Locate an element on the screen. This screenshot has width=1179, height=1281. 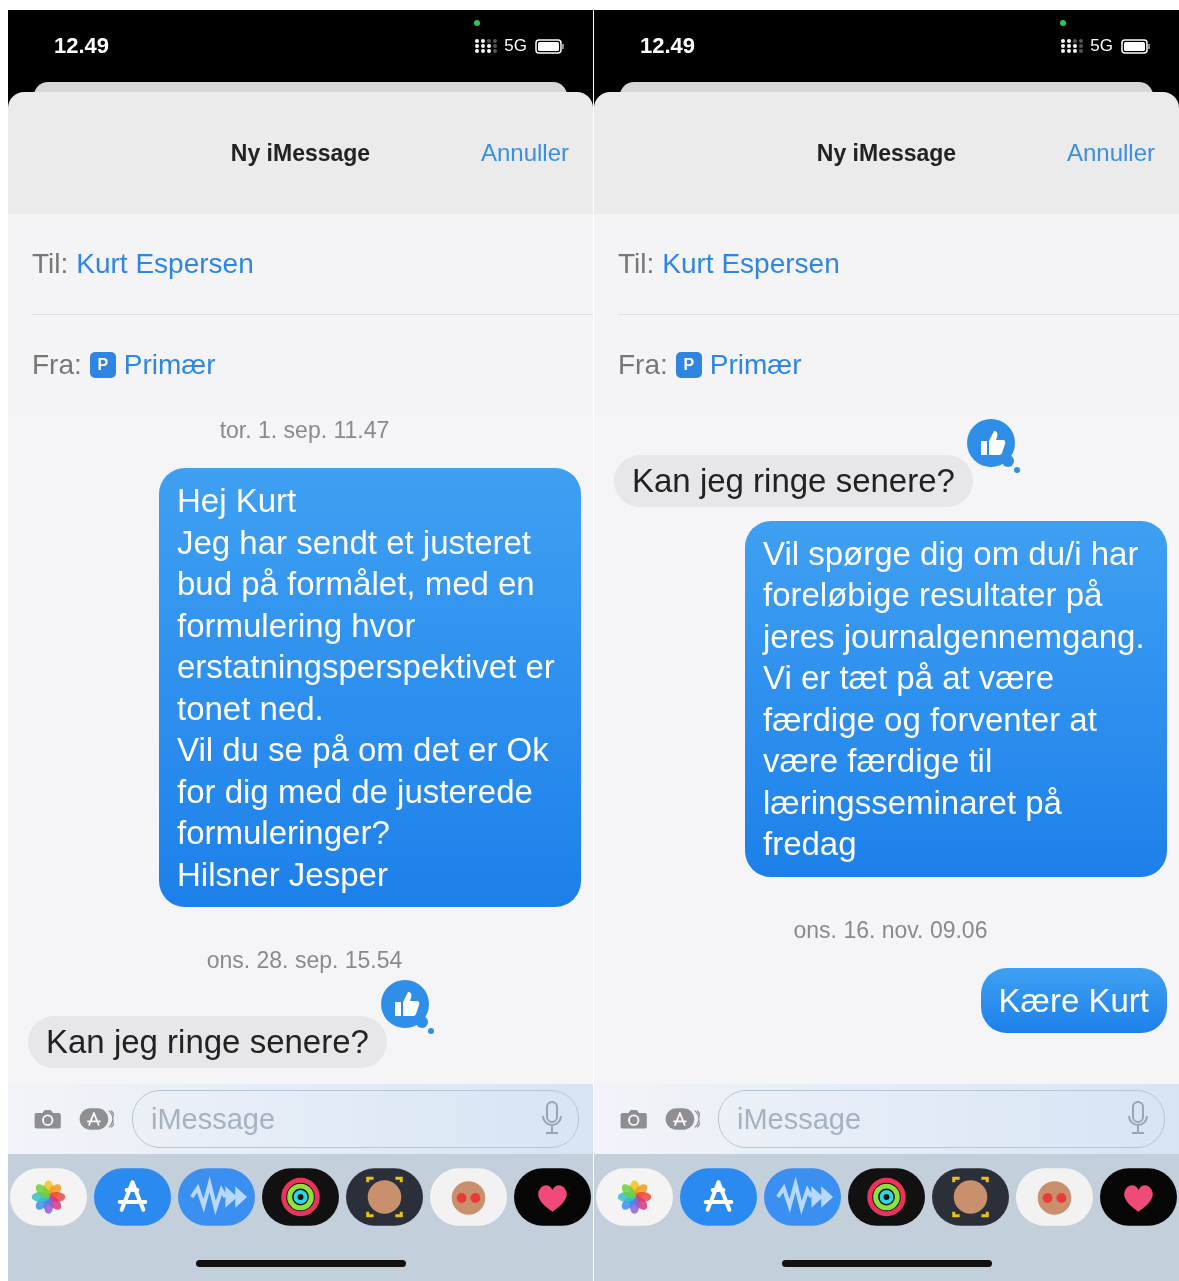
sent-message-bubble: Hej Kurt Jeg har sendt et justeret bud på formålet, med en formulering hvor erstatningsperspektivet er tonet ned. Vil du se på om det er Ok for dig med de justerede formuleringer? Hilsner Jesper is located at coordinates (370, 687).